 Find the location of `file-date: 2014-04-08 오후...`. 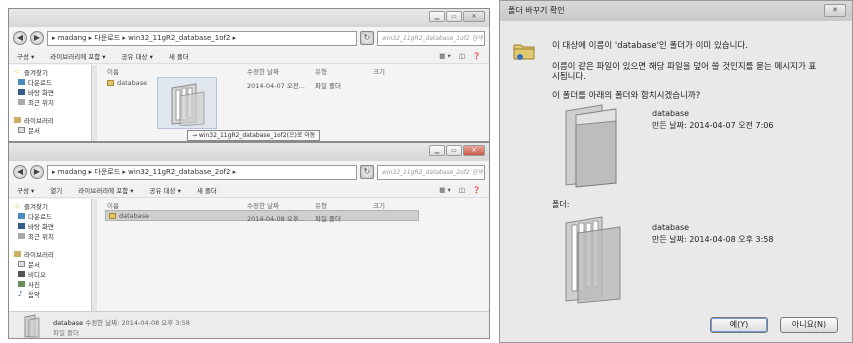

file-date: 2014-04-08 오후... is located at coordinates (276, 219).